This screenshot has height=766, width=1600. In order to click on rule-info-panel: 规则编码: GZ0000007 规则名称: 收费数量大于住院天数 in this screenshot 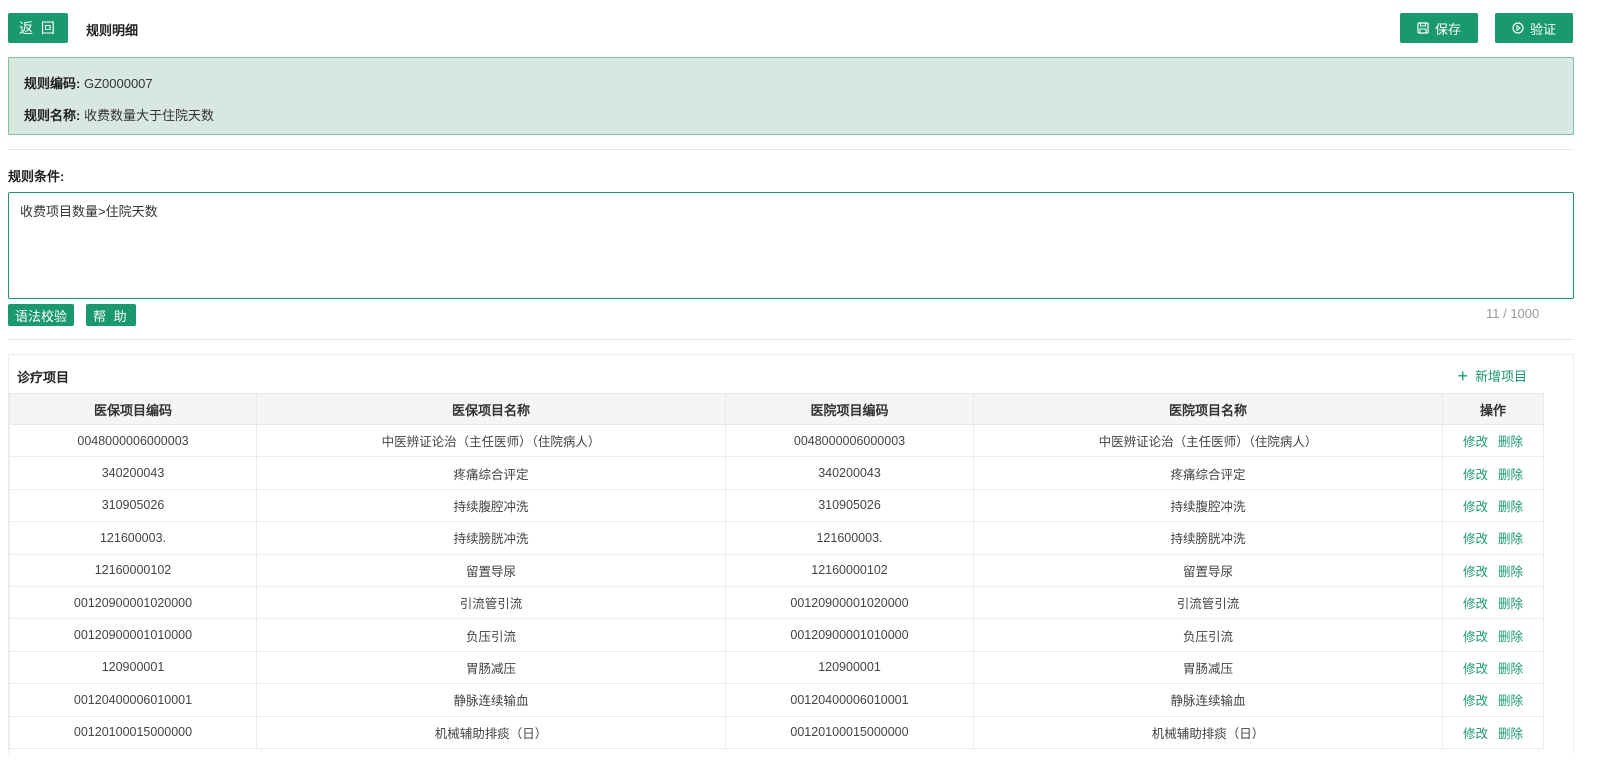, I will do `click(791, 96)`.